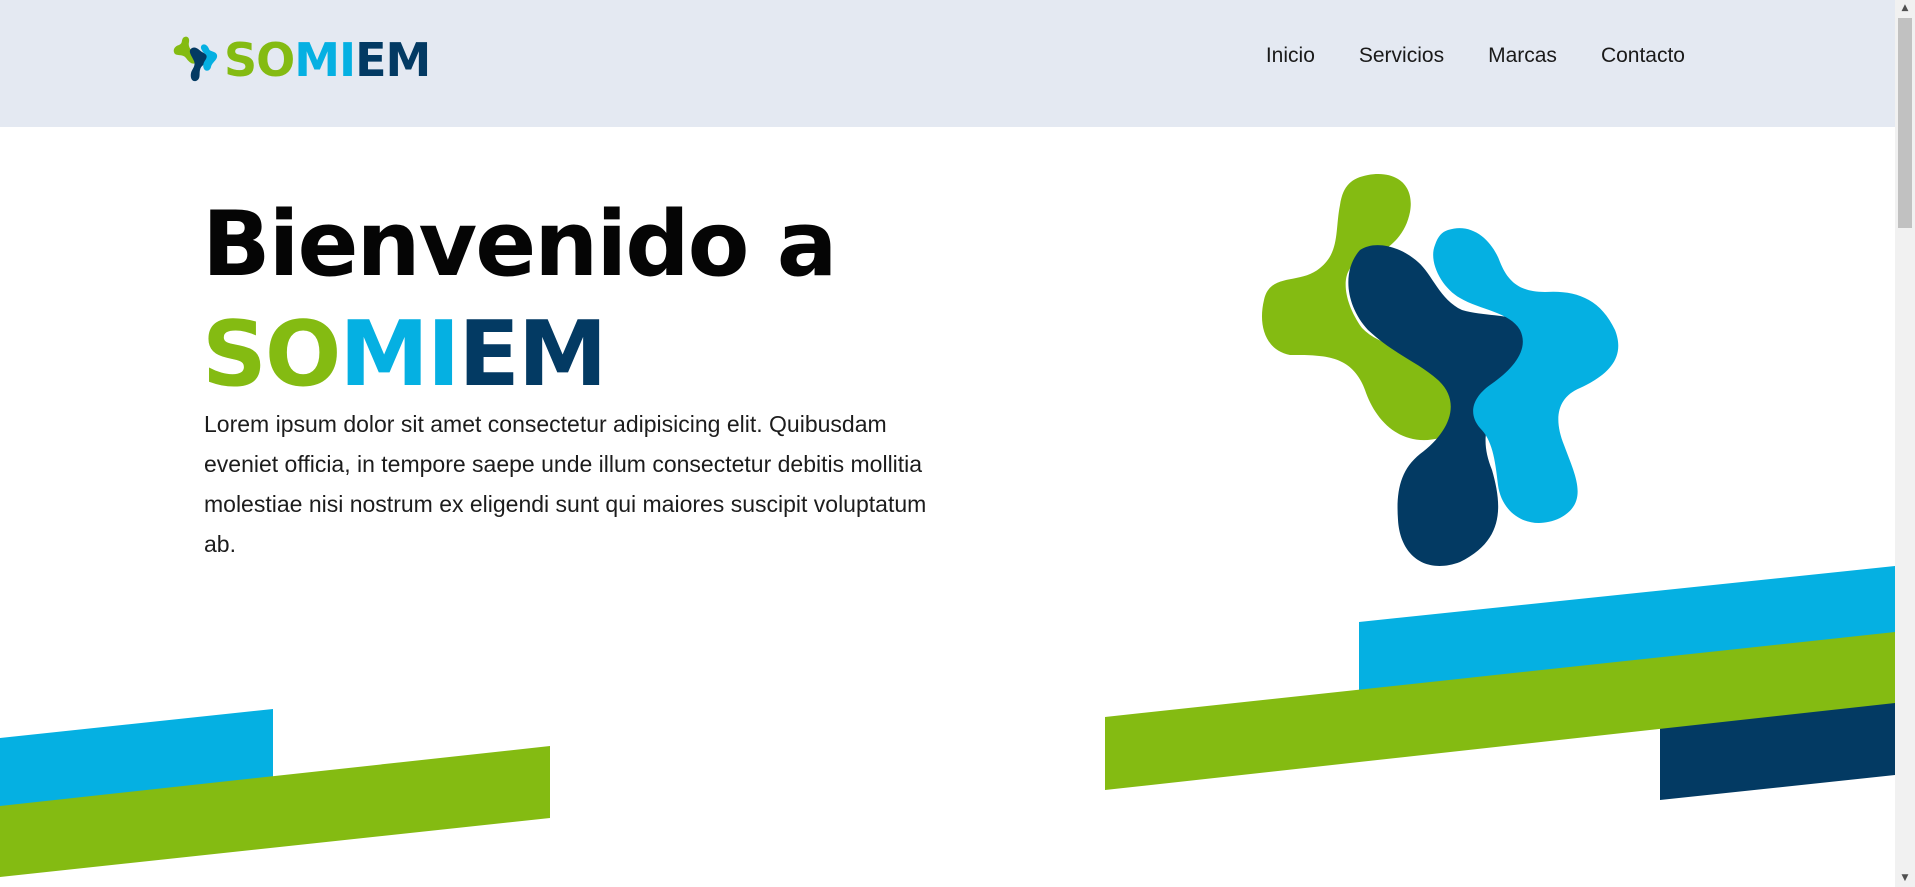  Describe the element at coordinates (1905, 8) in the screenshot. I see `triangle-up-icon: ▲` at that location.